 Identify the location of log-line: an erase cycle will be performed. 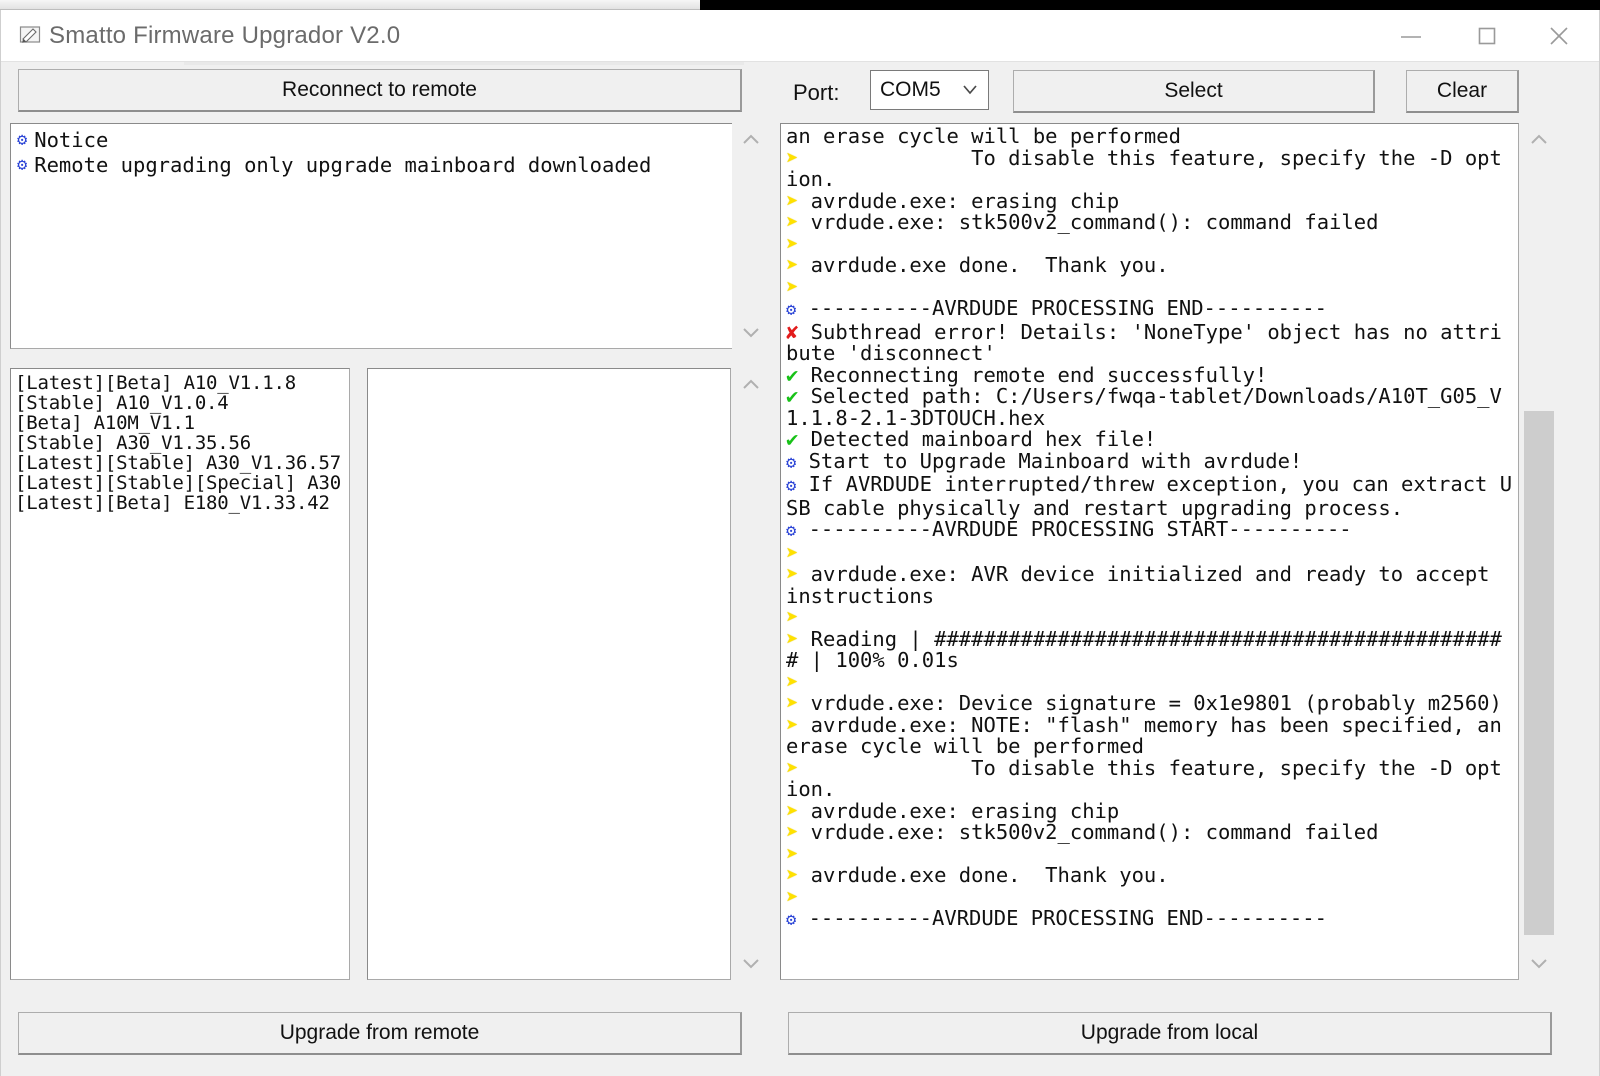
(1150, 136).